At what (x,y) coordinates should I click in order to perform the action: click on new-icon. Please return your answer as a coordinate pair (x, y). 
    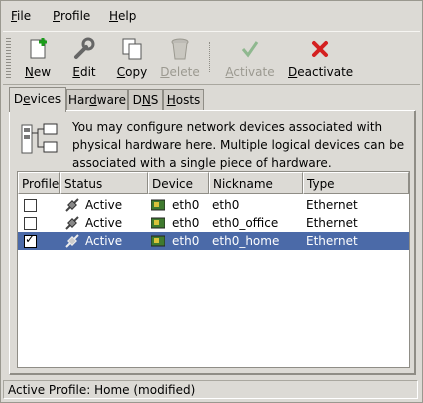
    Looking at the image, I should click on (38, 48).